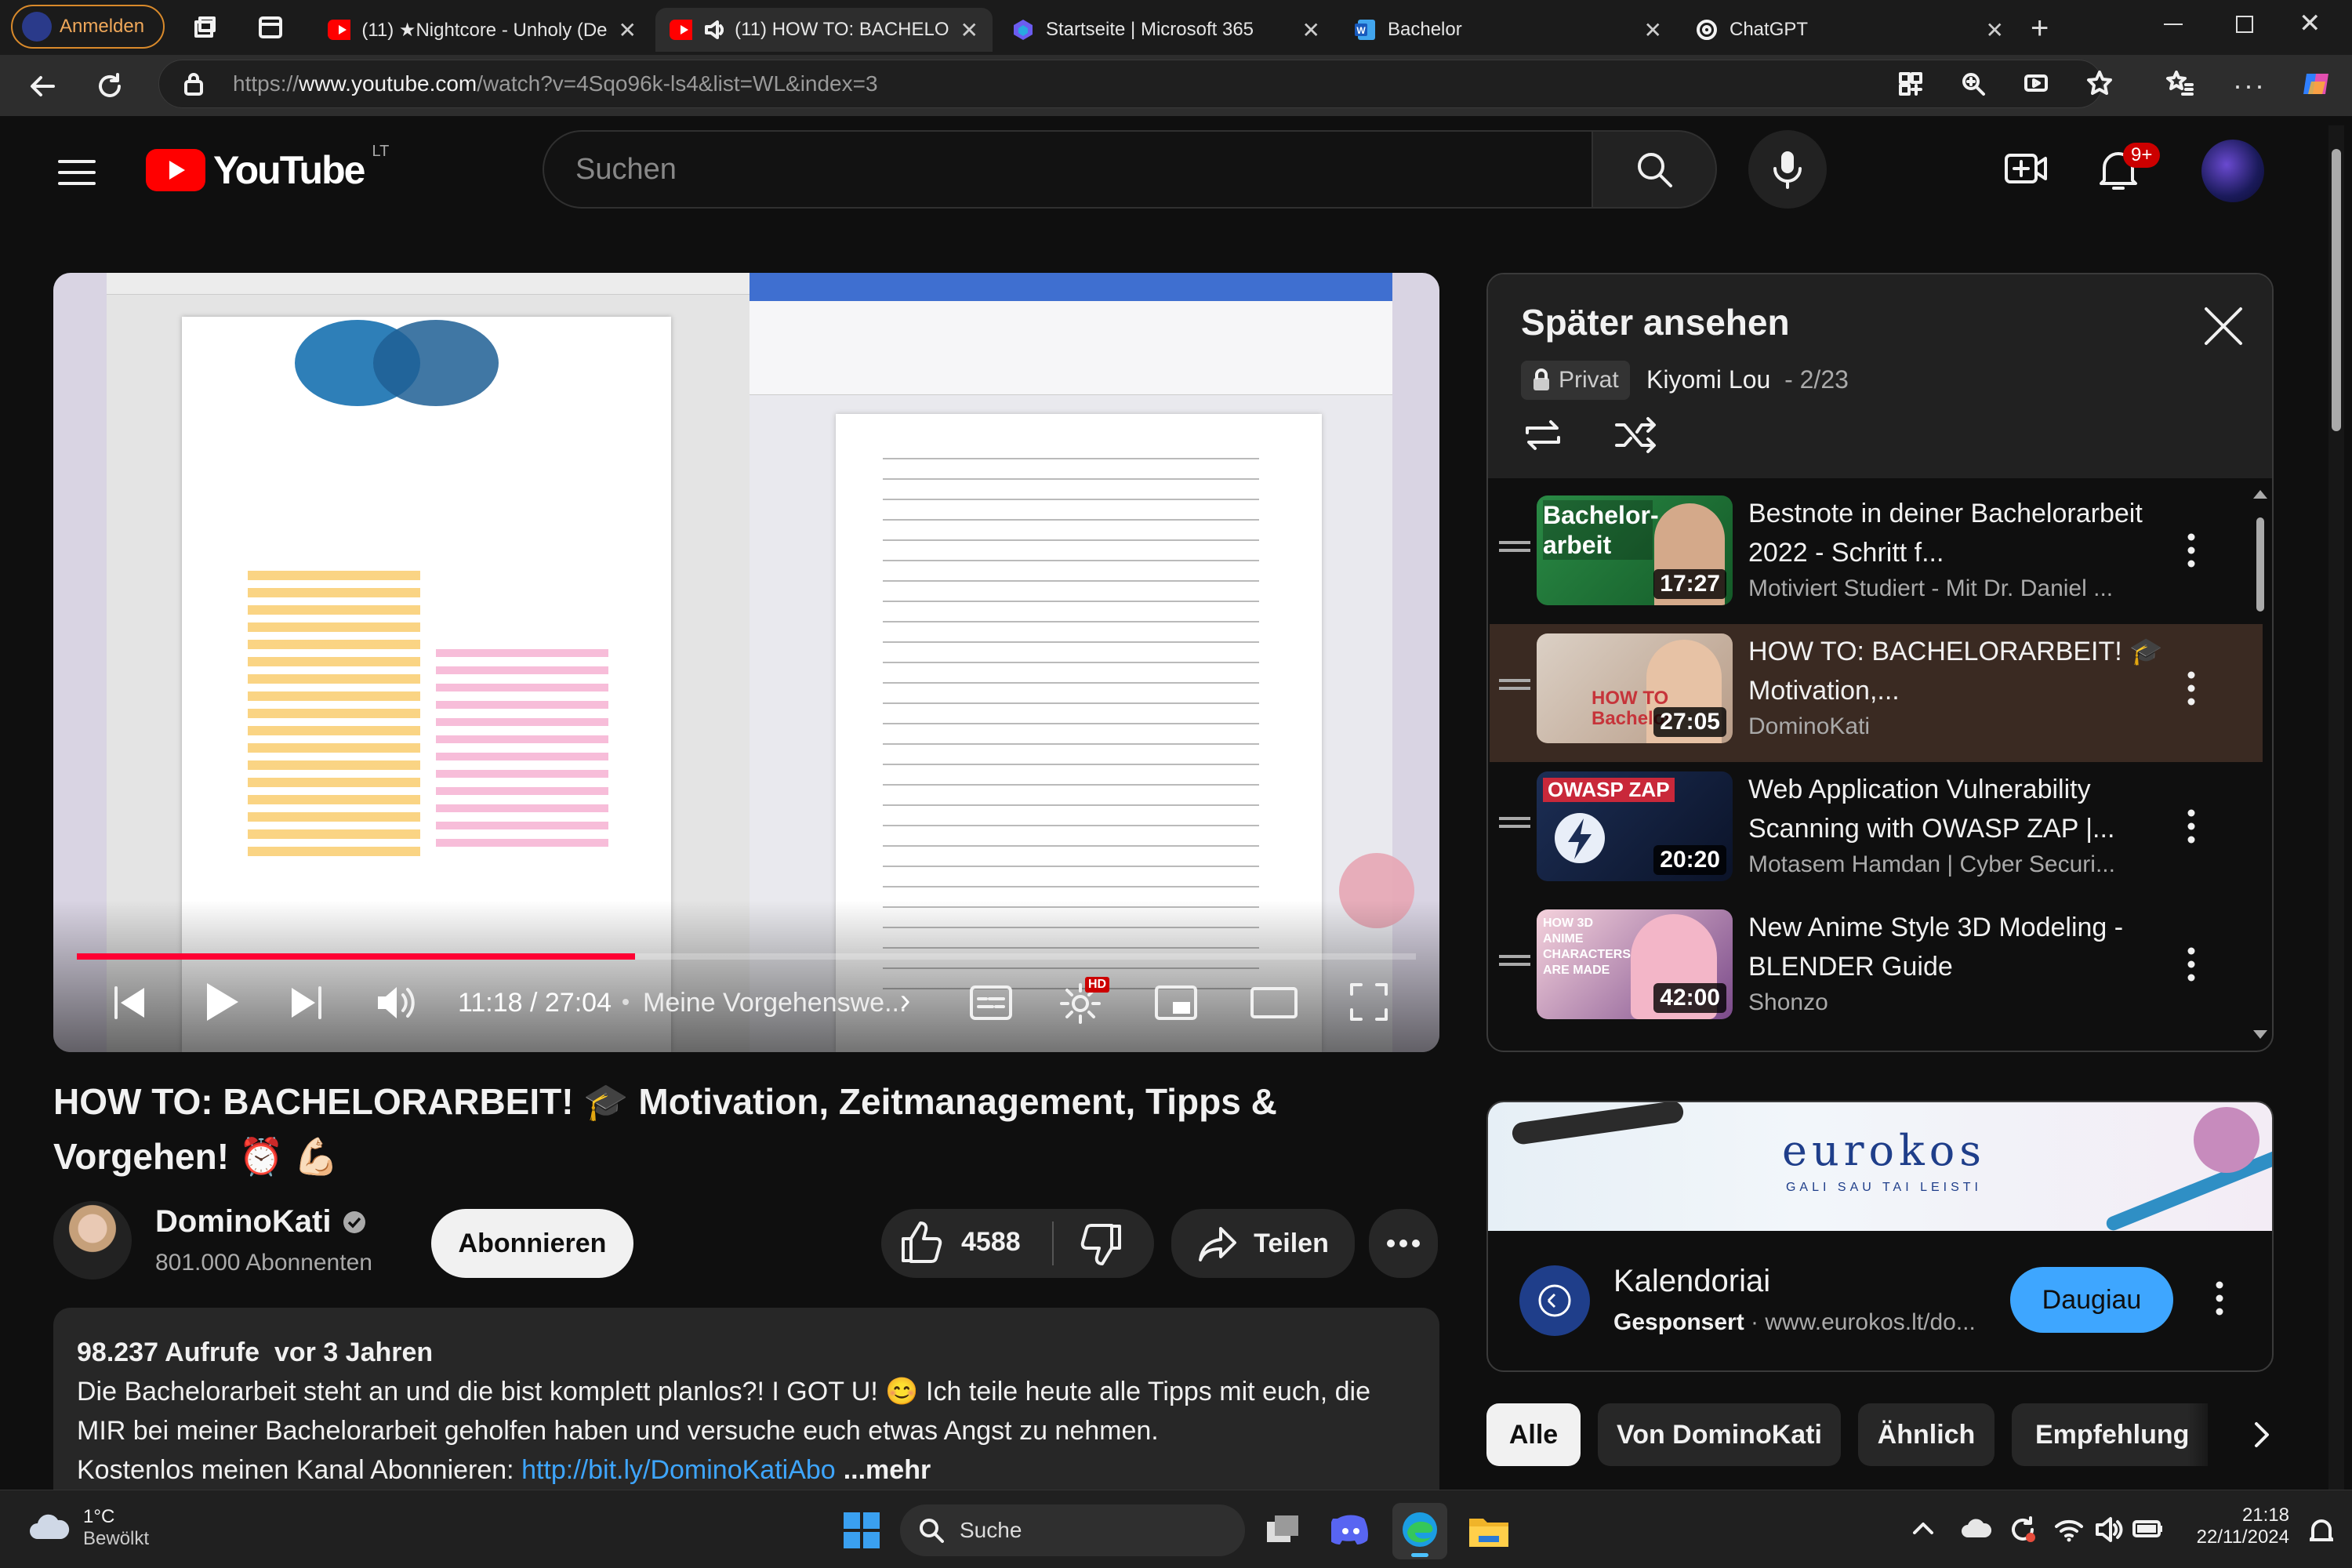  What do you see at coordinates (1850, 30) in the screenshot?
I see `tab-chatgpt: ChatGPT ✕` at bounding box center [1850, 30].